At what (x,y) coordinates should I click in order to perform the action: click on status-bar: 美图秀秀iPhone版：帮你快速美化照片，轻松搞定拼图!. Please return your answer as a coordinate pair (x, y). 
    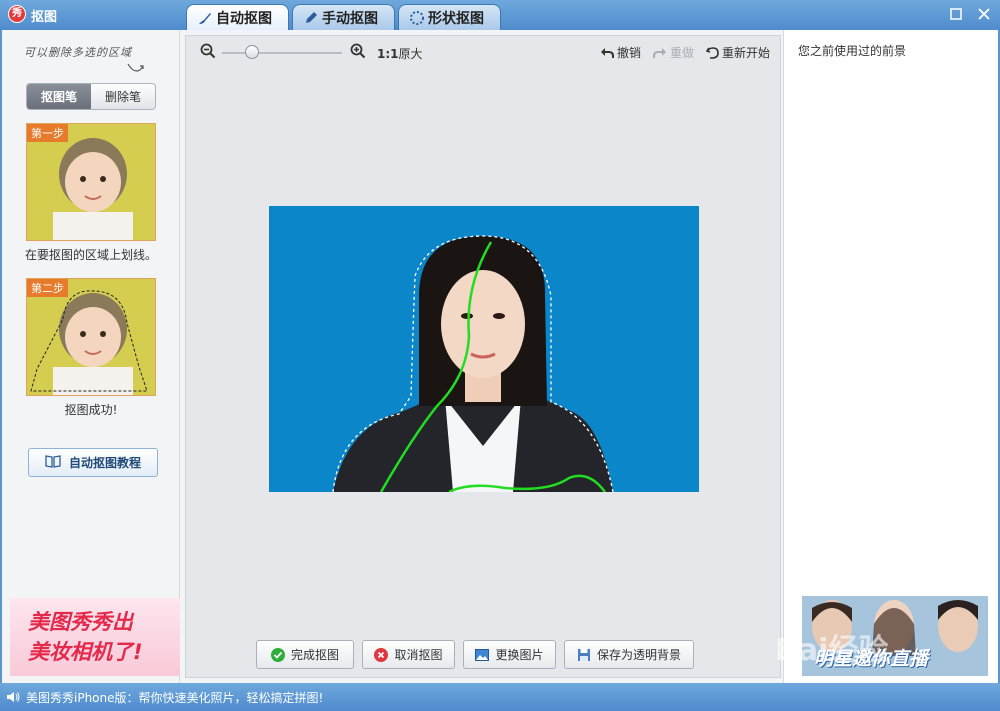
    Looking at the image, I should click on (500, 697).